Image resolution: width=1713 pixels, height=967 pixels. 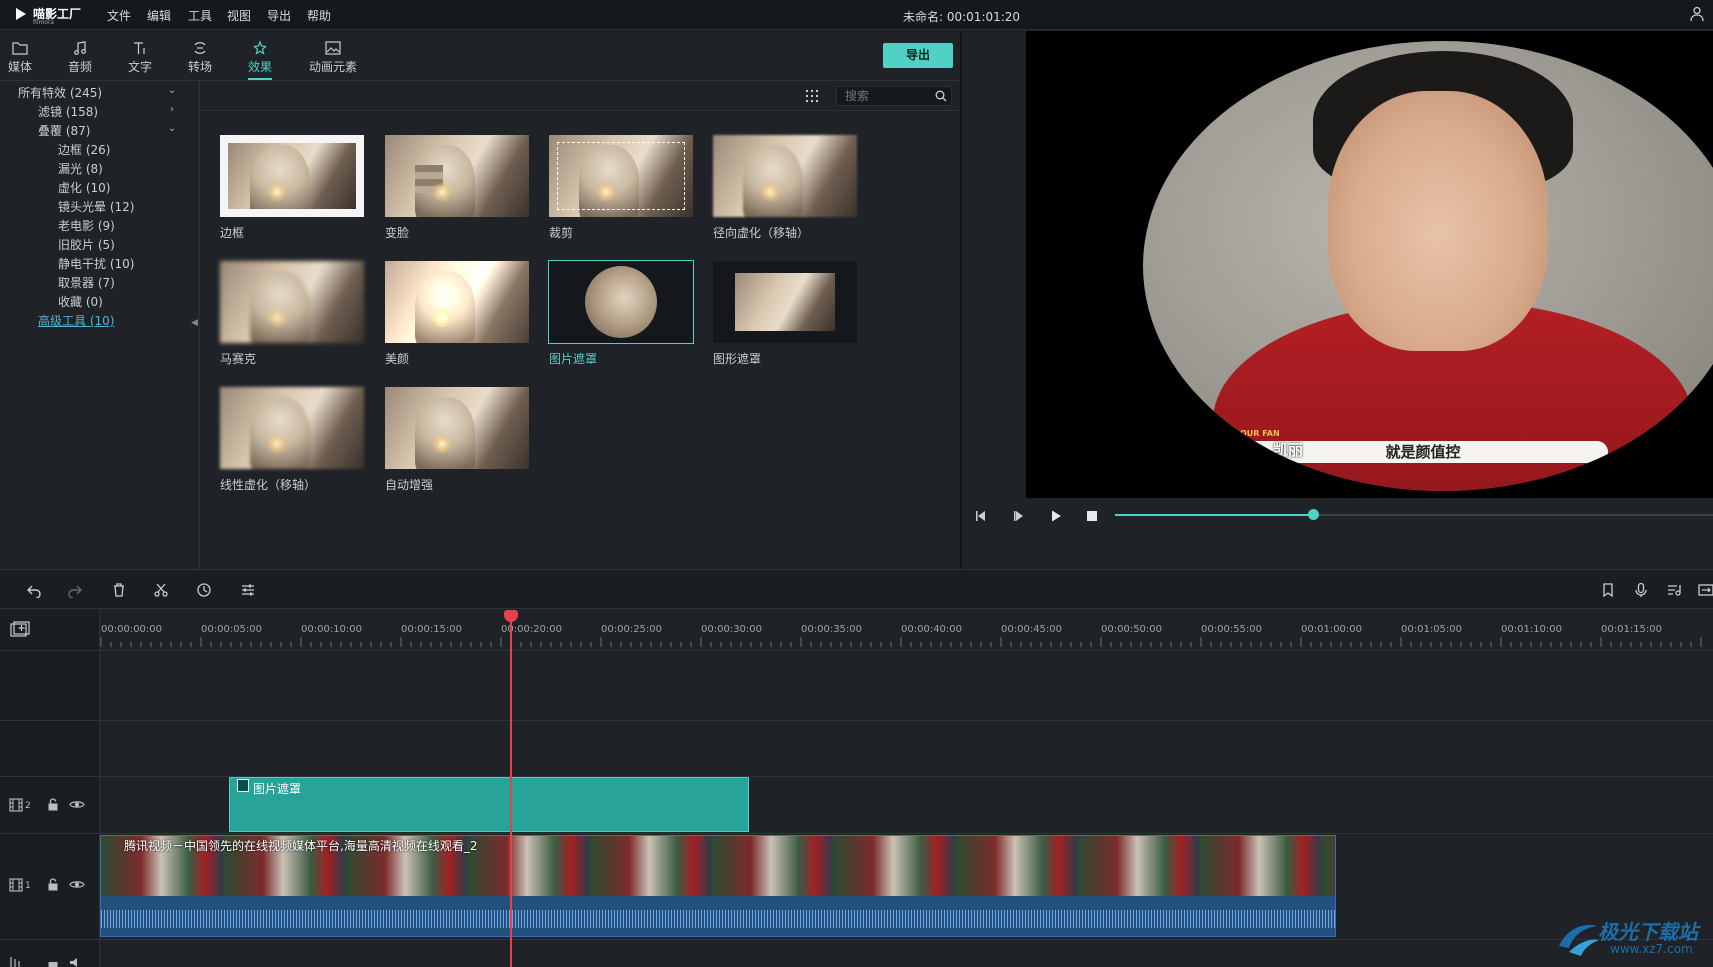 I want to click on search-icon, so click(x=941, y=96).